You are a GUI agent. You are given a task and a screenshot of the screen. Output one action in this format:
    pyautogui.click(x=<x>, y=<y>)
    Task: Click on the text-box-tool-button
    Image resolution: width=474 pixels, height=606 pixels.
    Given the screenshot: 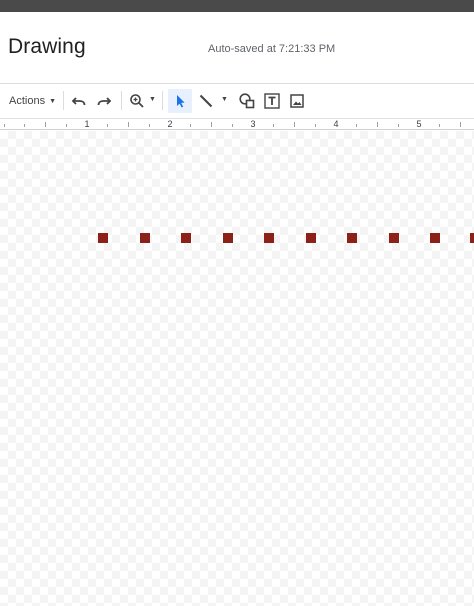 What is the action you would take?
    pyautogui.click(x=272, y=101)
    